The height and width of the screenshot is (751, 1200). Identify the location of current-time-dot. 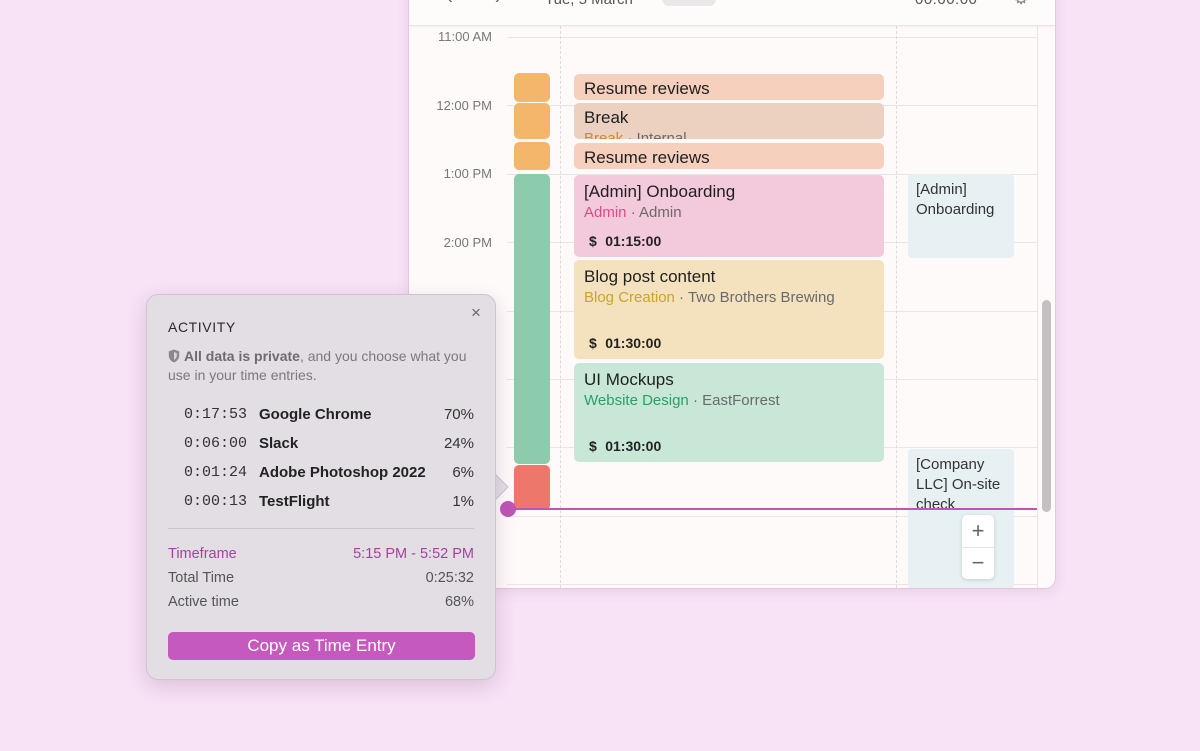
(508, 509).